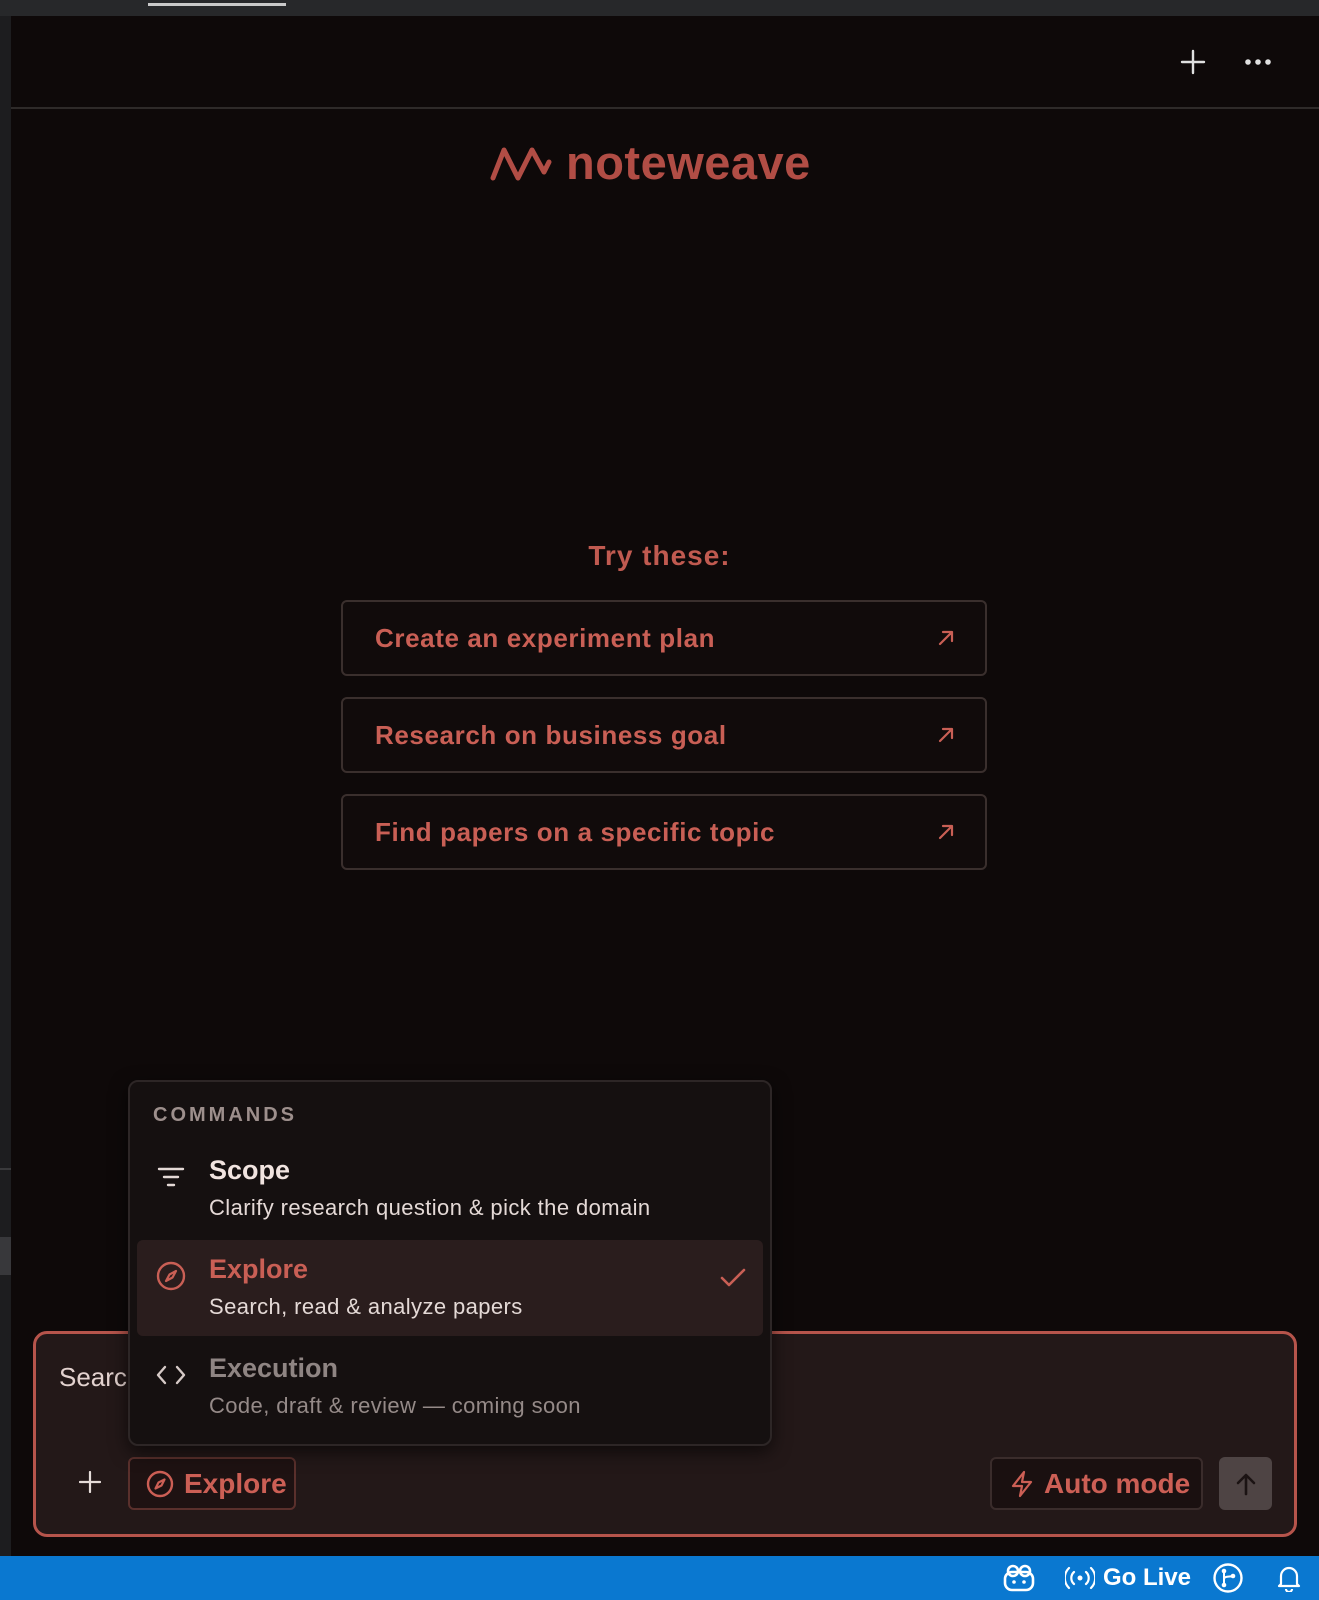 This screenshot has width=1319, height=1600. What do you see at coordinates (90, 1482) in the screenshot?
I see `attach-plus-icon` at bounding box center [90, 1482].